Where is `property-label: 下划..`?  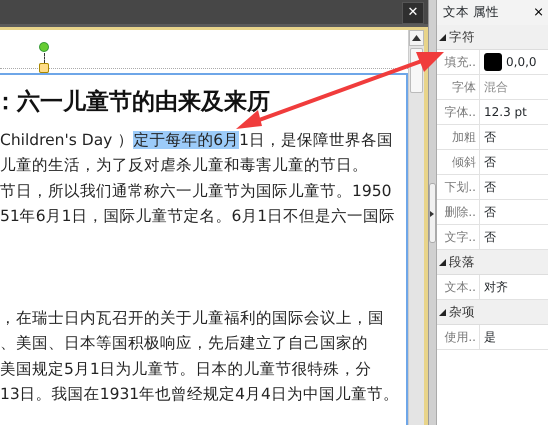 property-label: 下划.. is located at coordinates (458, 187).